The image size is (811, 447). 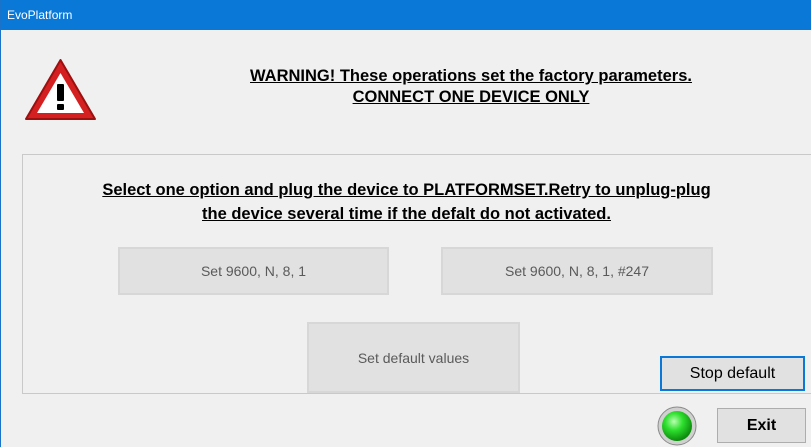 What do you see at coordinates (406, 15) in the screenshot?
I see `title-bar: EvoPlatform` at bounding box center [406, 15].